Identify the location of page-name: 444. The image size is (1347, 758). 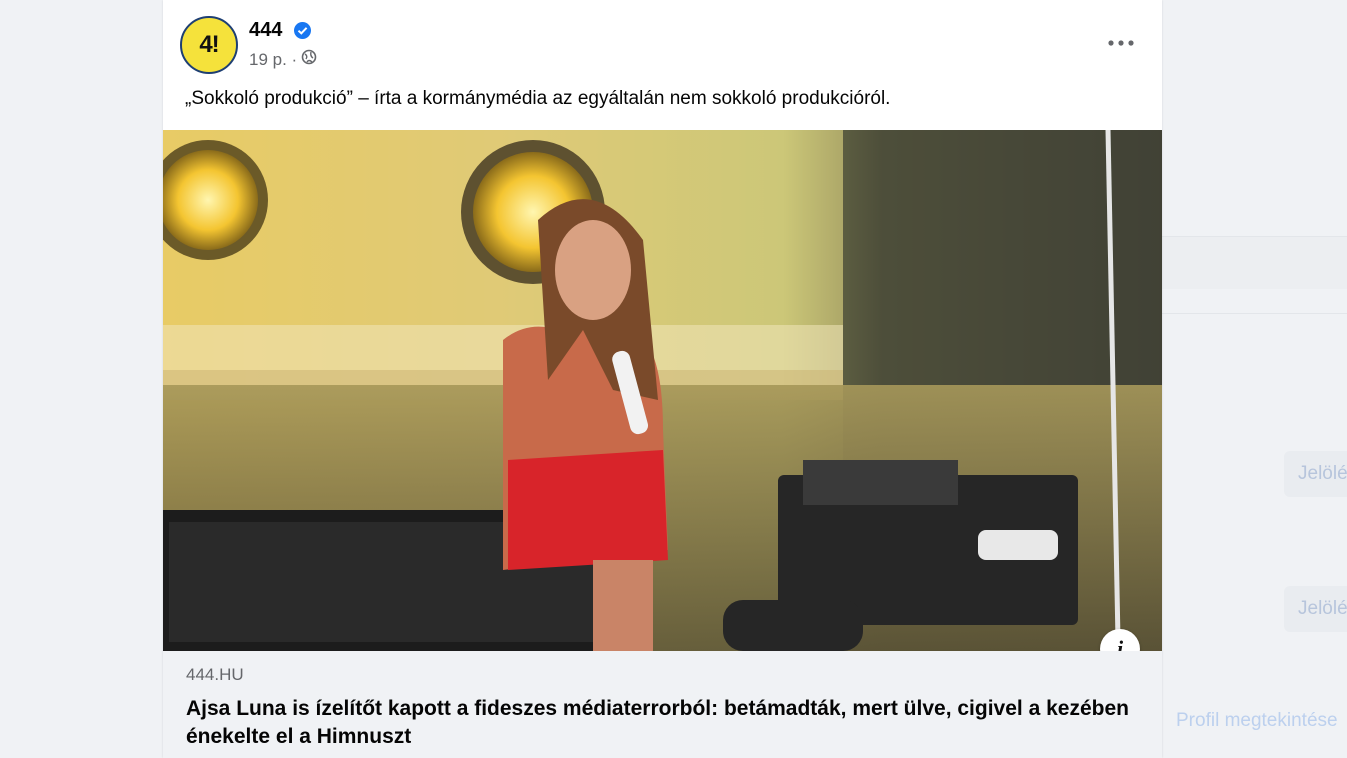
(265, 30).